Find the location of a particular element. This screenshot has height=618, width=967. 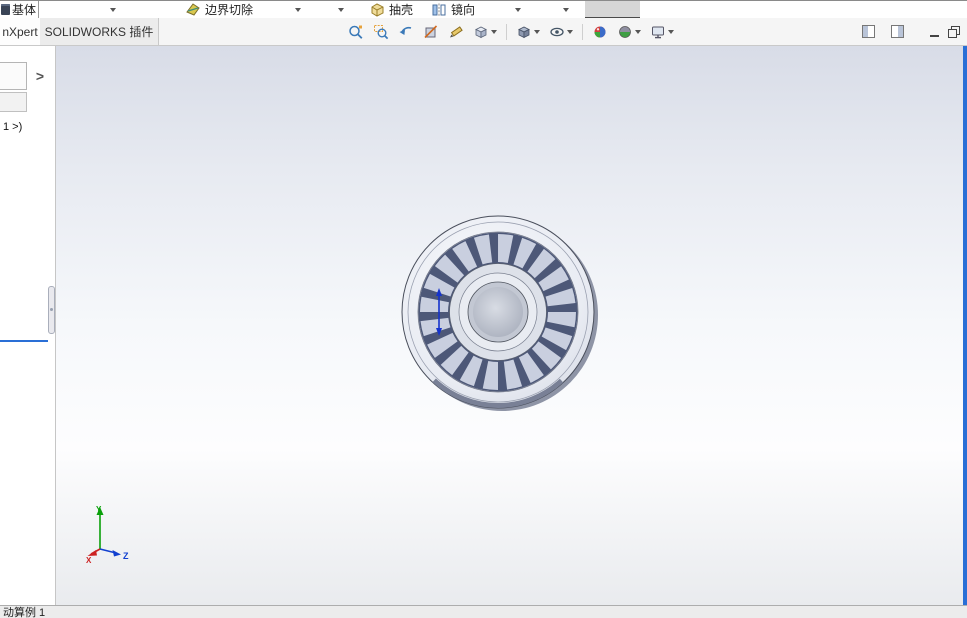

view-settings-button is located at coordinates (662, 32).